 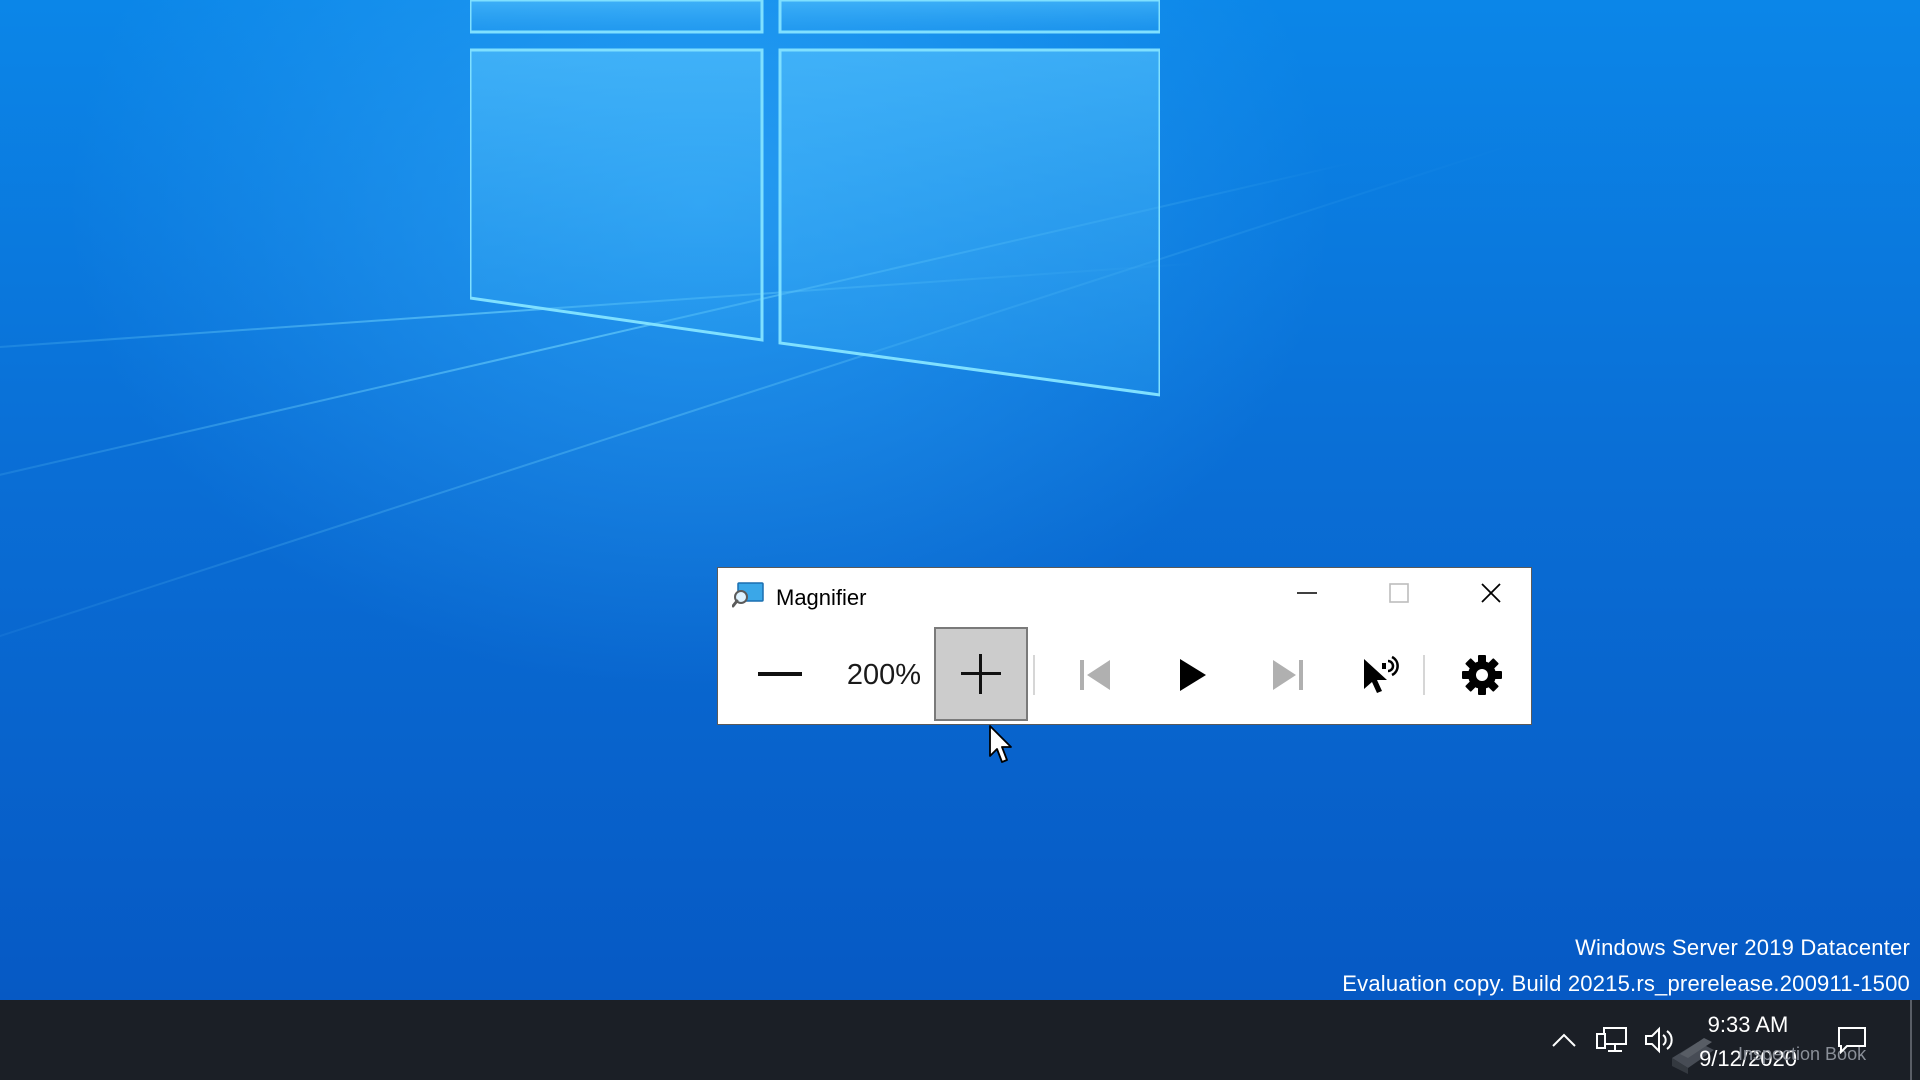 What do you see at coordinates (821, 597) in the screenshot?
I see `window-title: Magnifier` at bounding box center [821, 597].